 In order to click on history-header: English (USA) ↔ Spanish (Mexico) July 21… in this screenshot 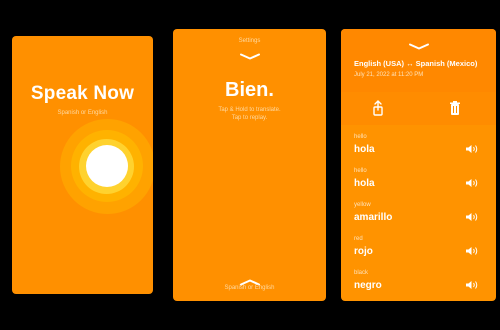, I will do `click(418, 60)`.